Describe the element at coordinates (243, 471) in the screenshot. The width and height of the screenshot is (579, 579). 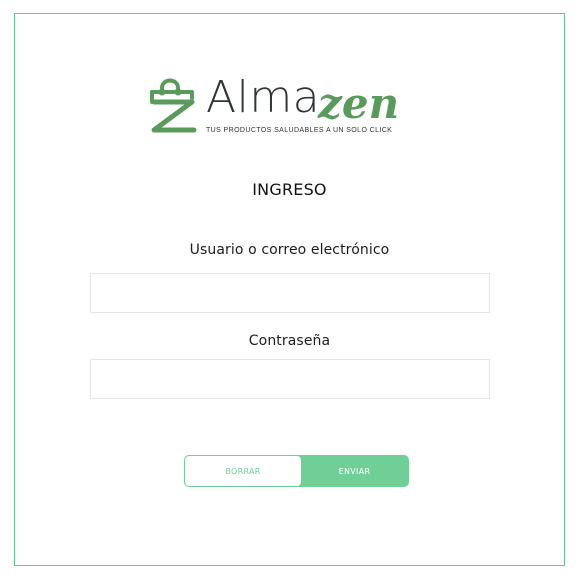
I see `reset-button: BORRAR` at that location.